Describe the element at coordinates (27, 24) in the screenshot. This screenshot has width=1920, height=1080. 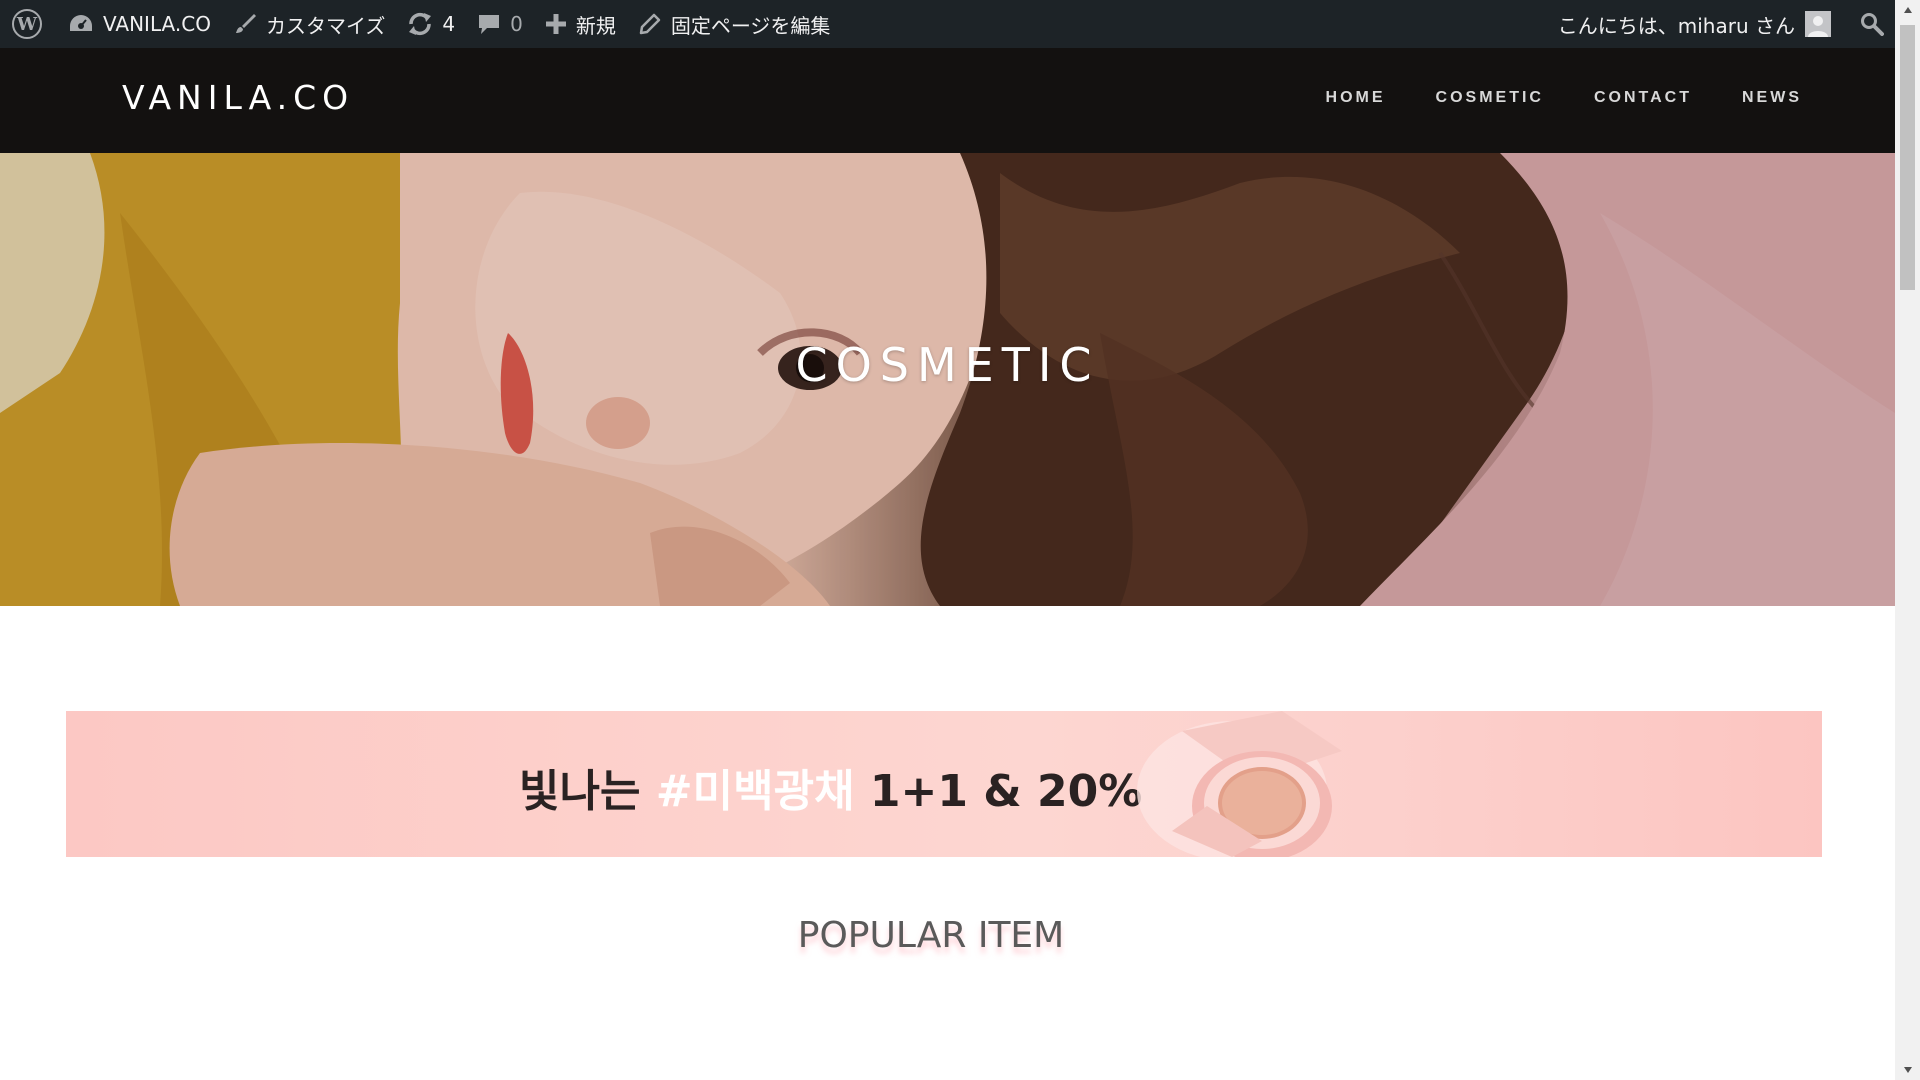
I see `svg-text: W` at that location.